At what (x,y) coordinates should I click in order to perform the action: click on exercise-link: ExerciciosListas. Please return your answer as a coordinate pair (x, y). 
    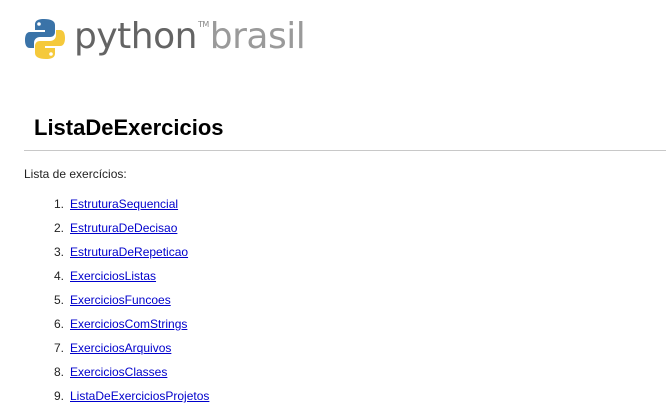
    Looking at the image, I should click on (113, 280).